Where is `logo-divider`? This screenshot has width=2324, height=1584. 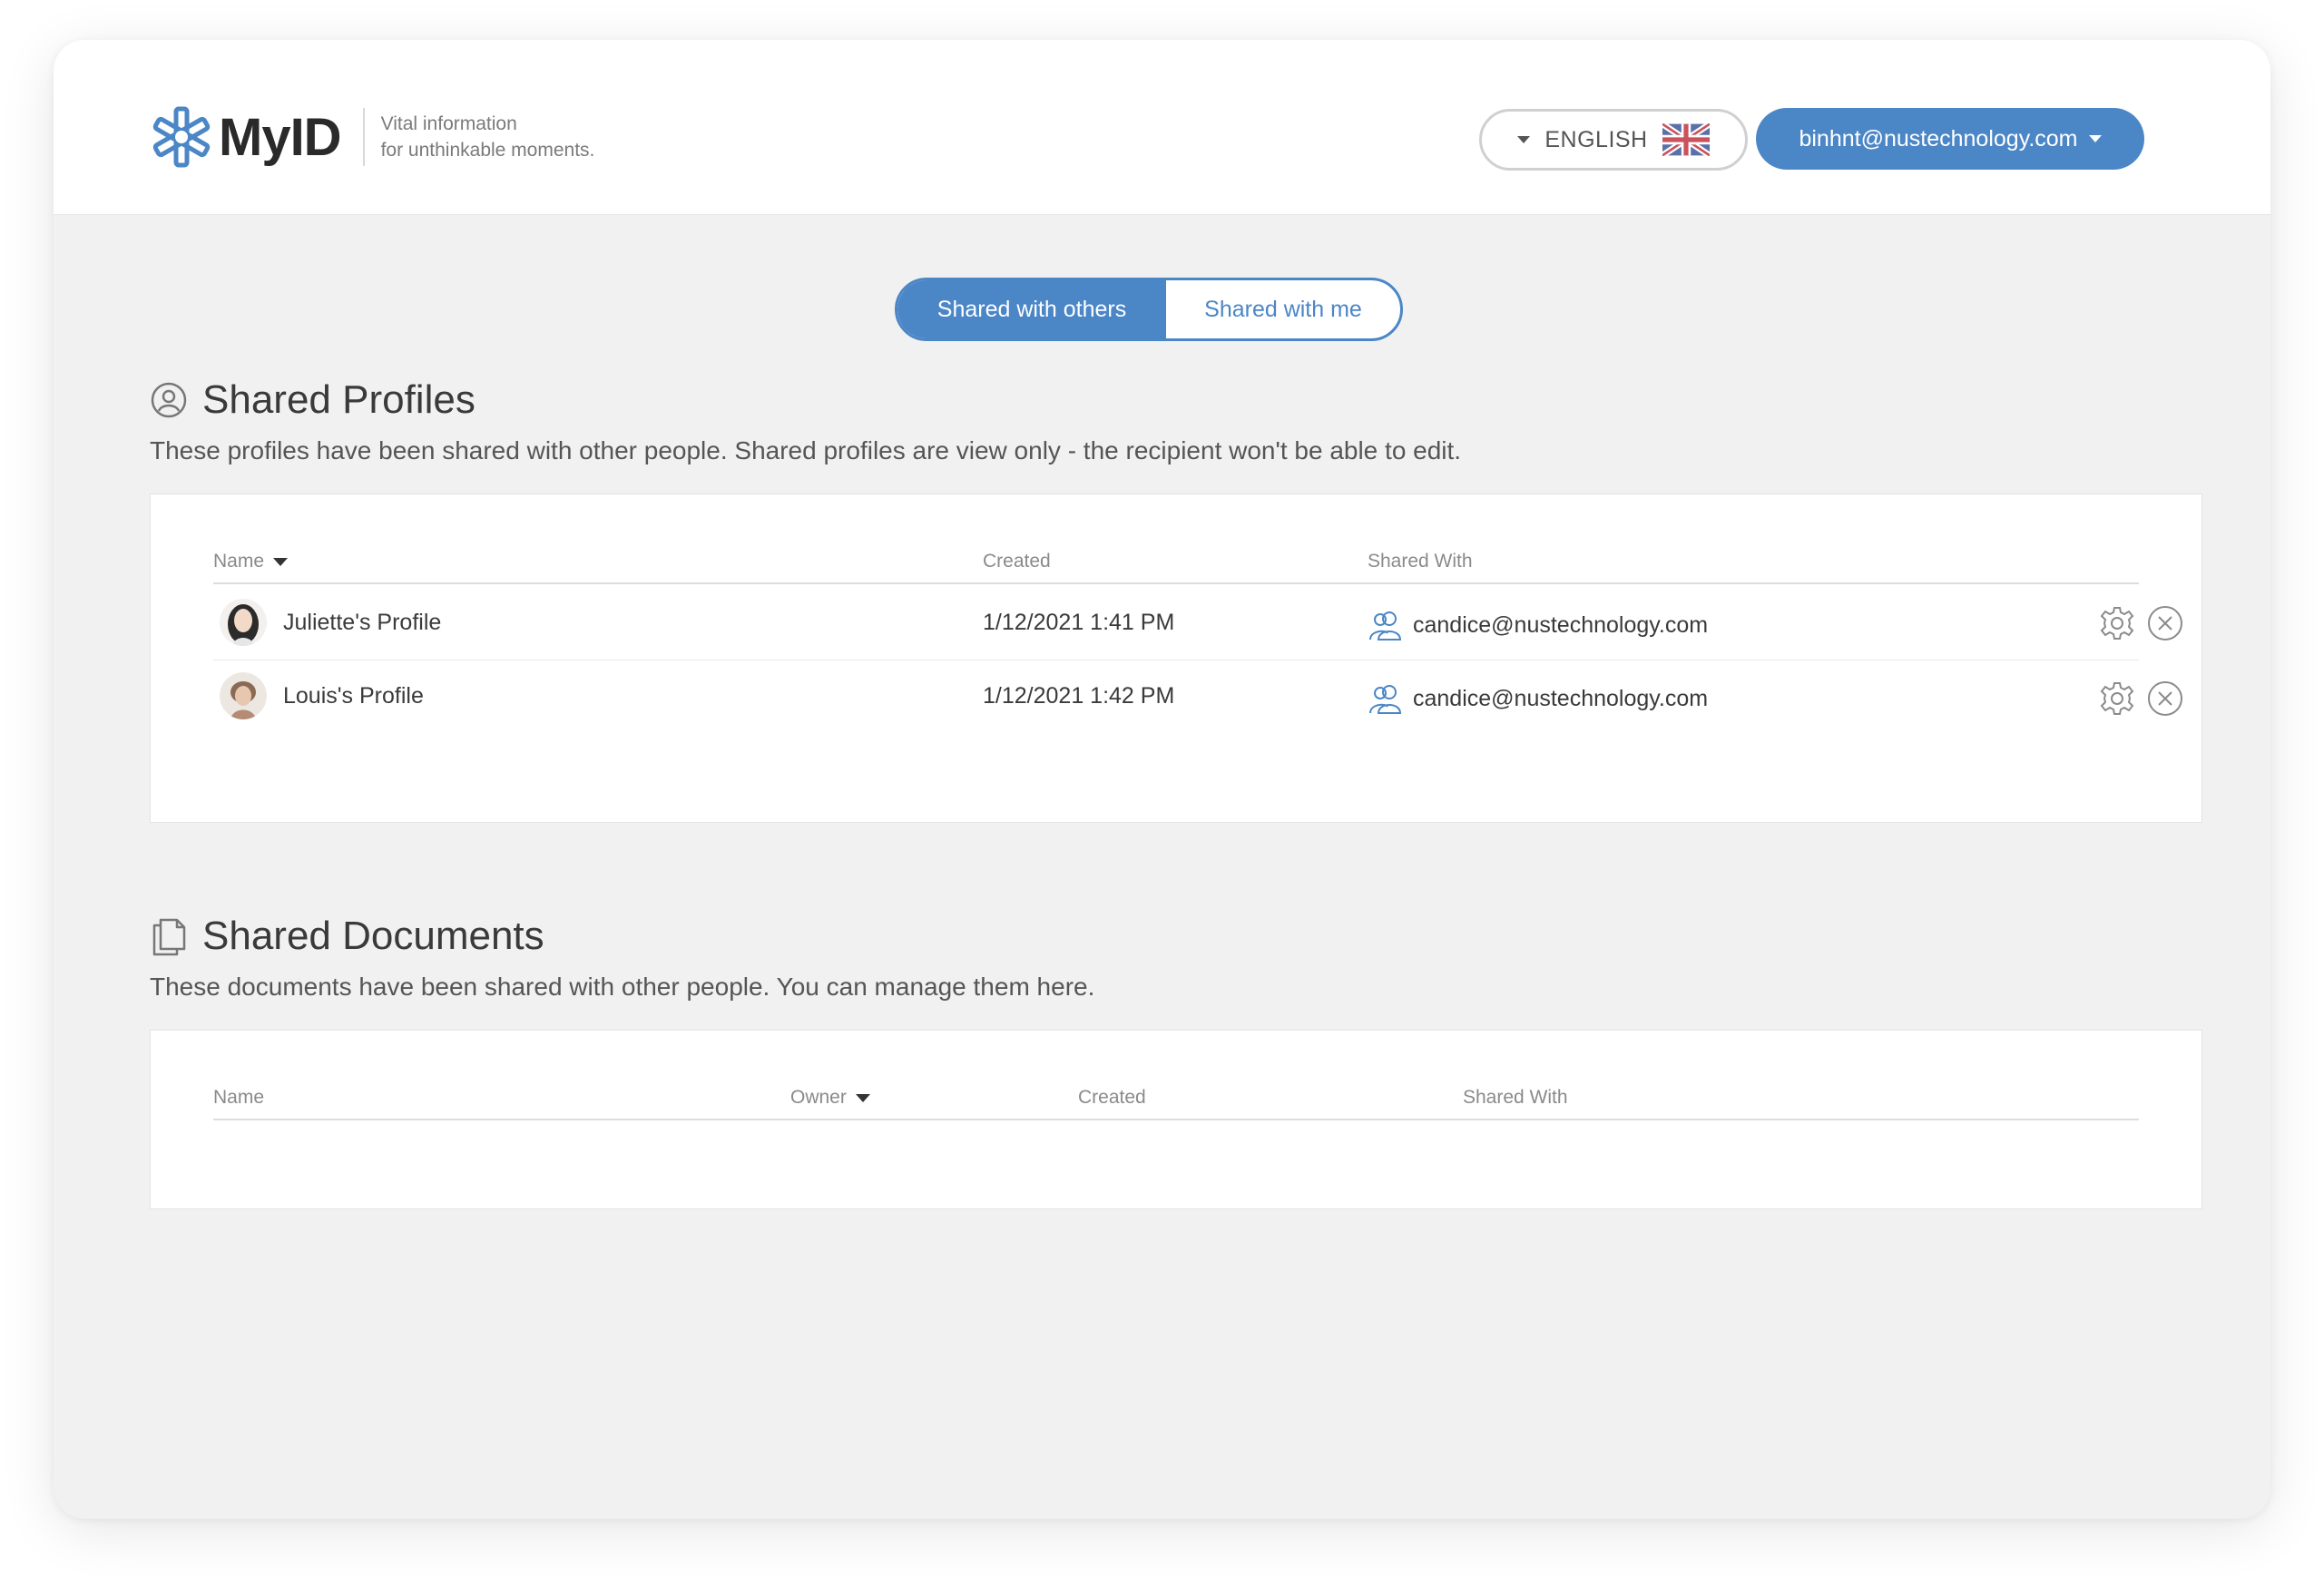 logo-divider is located at coordinates (363, 137).